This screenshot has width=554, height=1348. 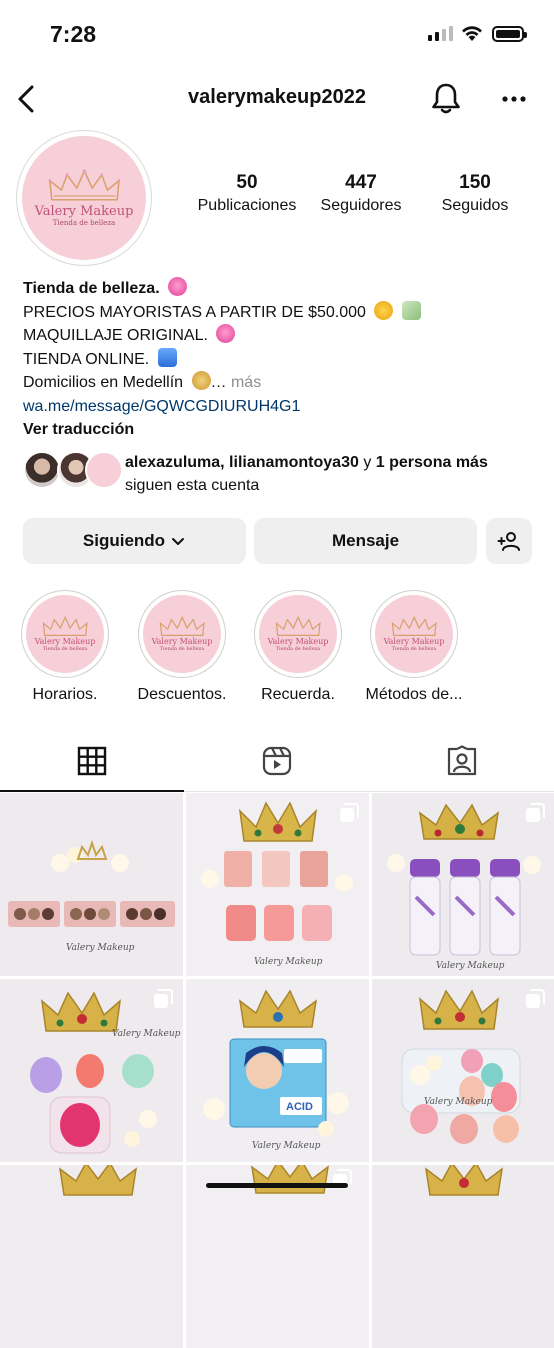 What do you see at coordinates (431, 462) in the screenshot?
I see `followed-by-others: 1 persona más` at bounding box center [431, 462].